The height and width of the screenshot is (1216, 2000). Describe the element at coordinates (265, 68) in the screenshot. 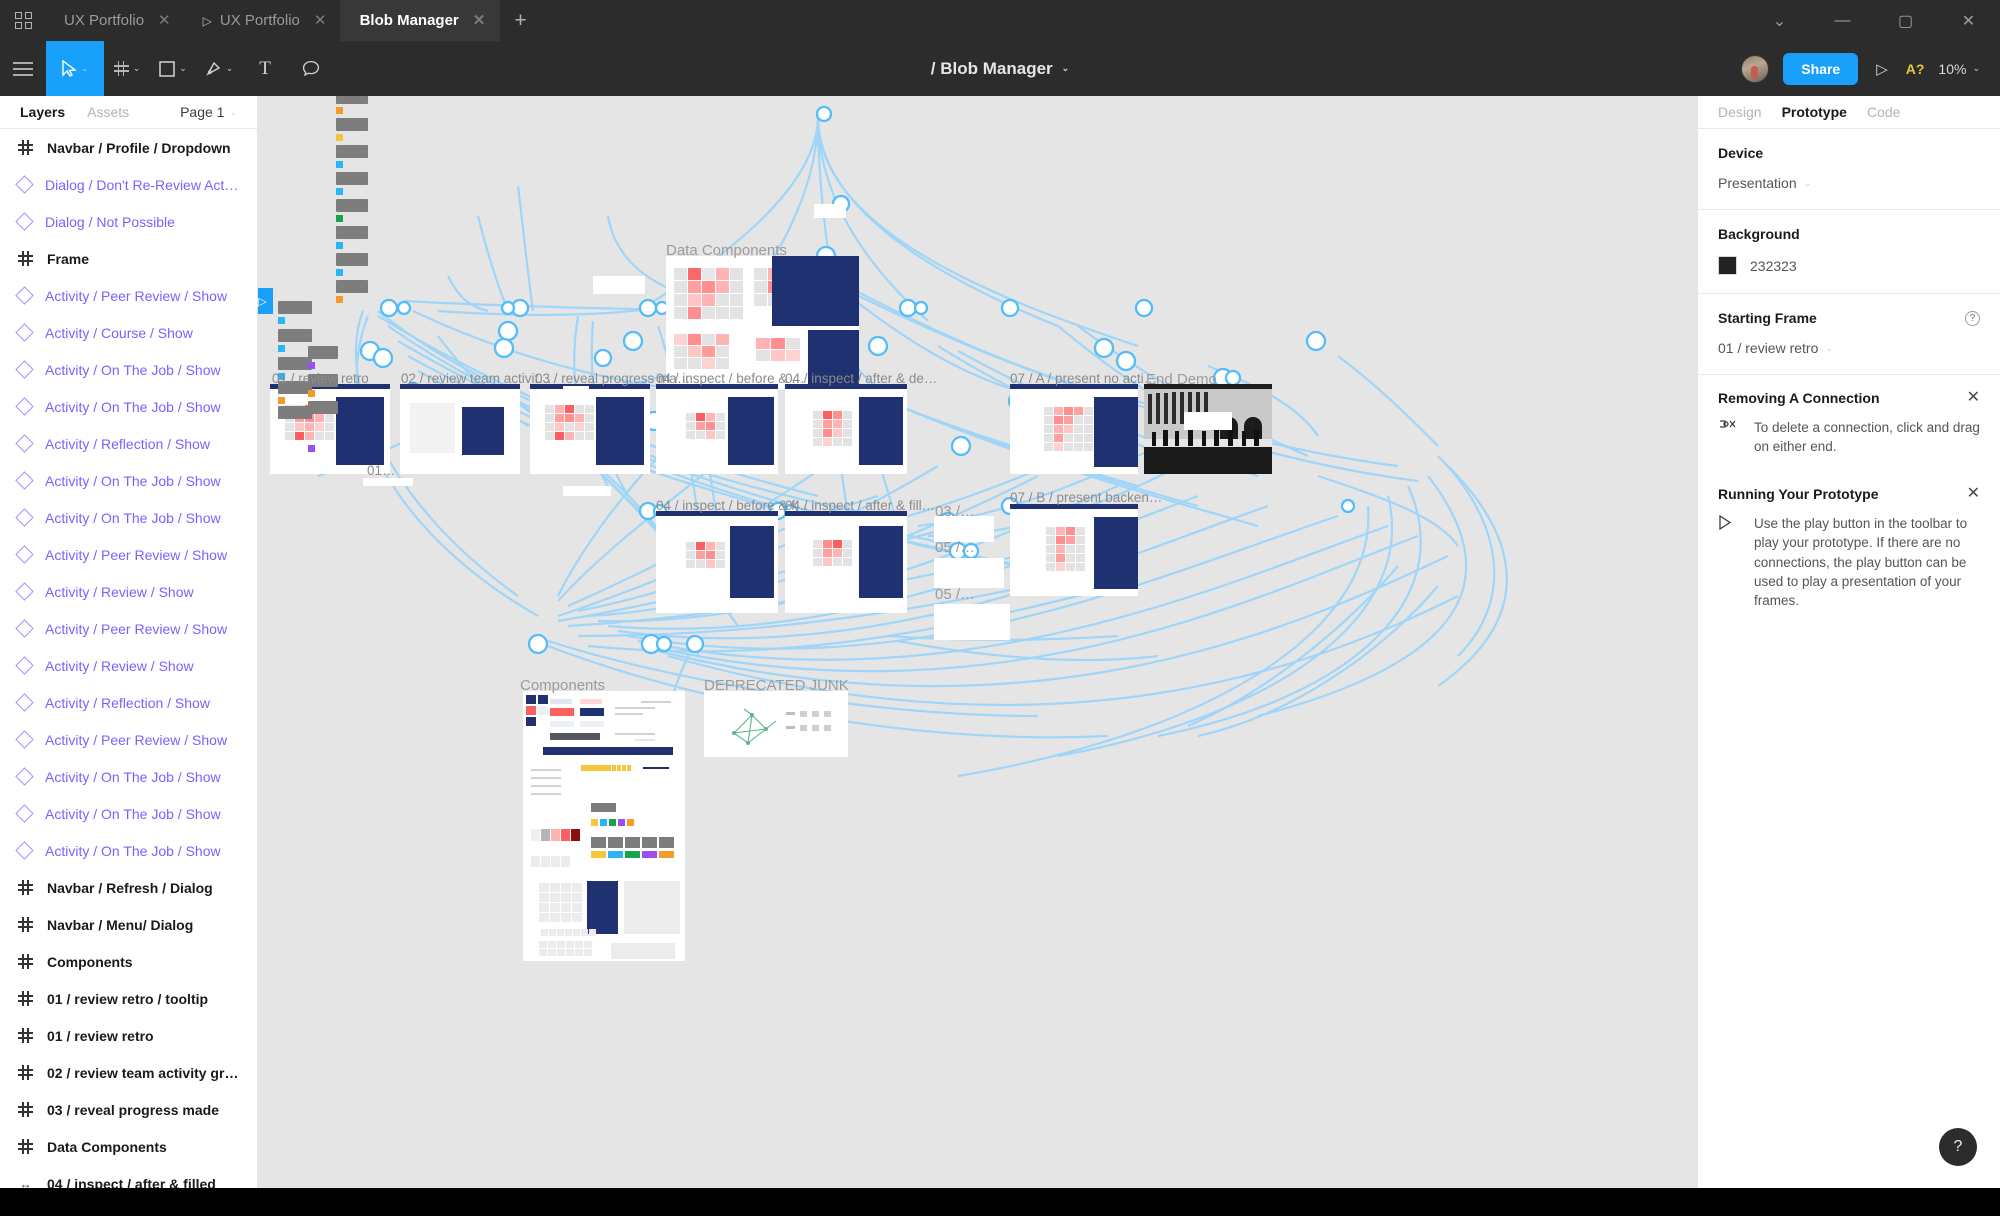

I see `text-tool-button: T` at that location.